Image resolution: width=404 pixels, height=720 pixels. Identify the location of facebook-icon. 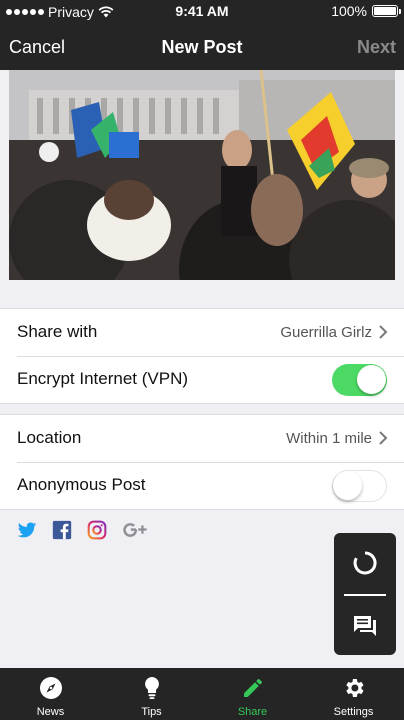
(62, 530).